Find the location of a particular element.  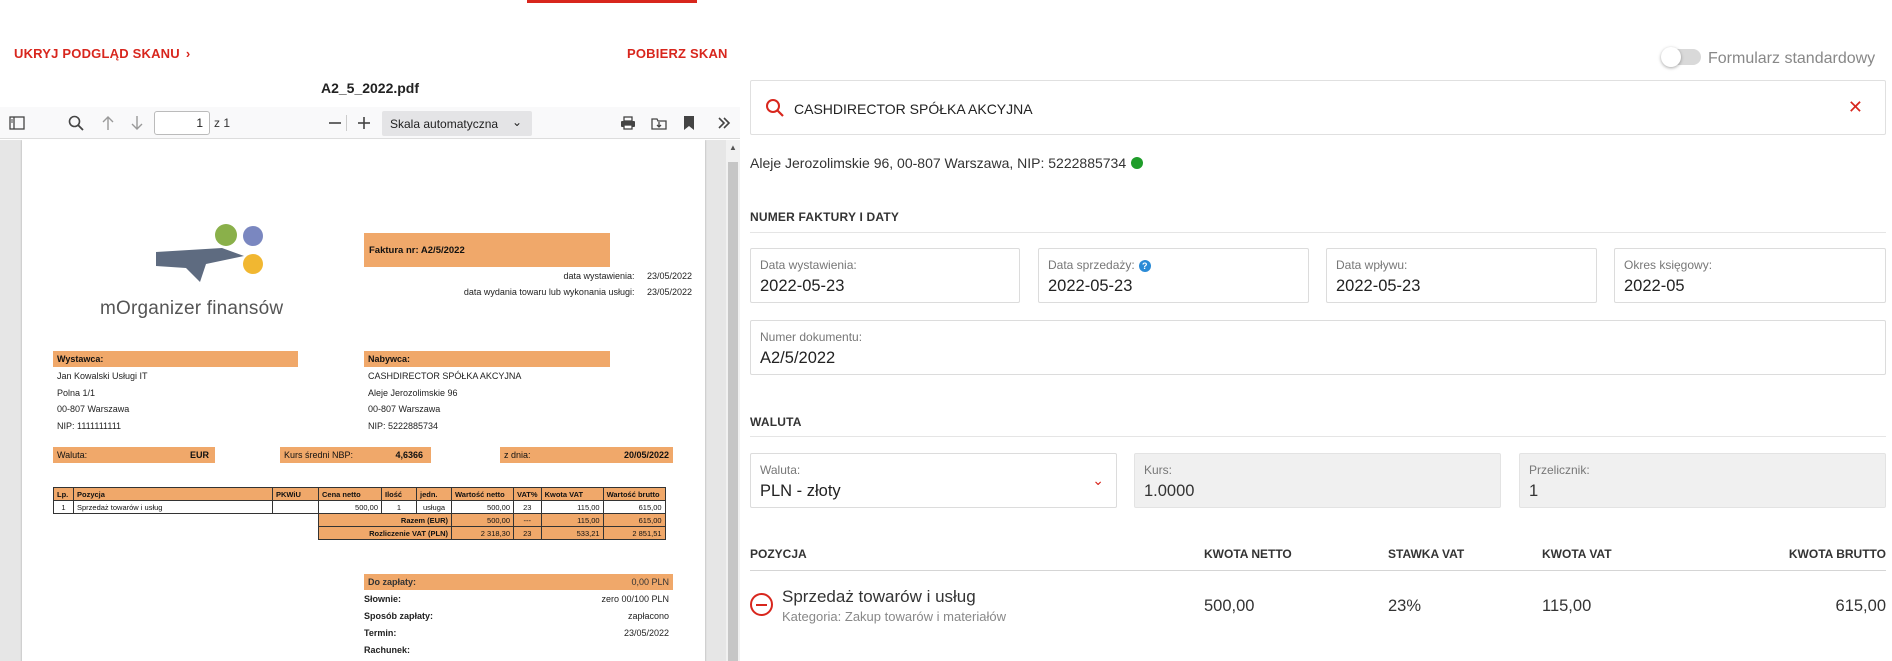

document-number-field: Numer dokumentu: A2/5/2022 is located at coordinates (1318, 347).